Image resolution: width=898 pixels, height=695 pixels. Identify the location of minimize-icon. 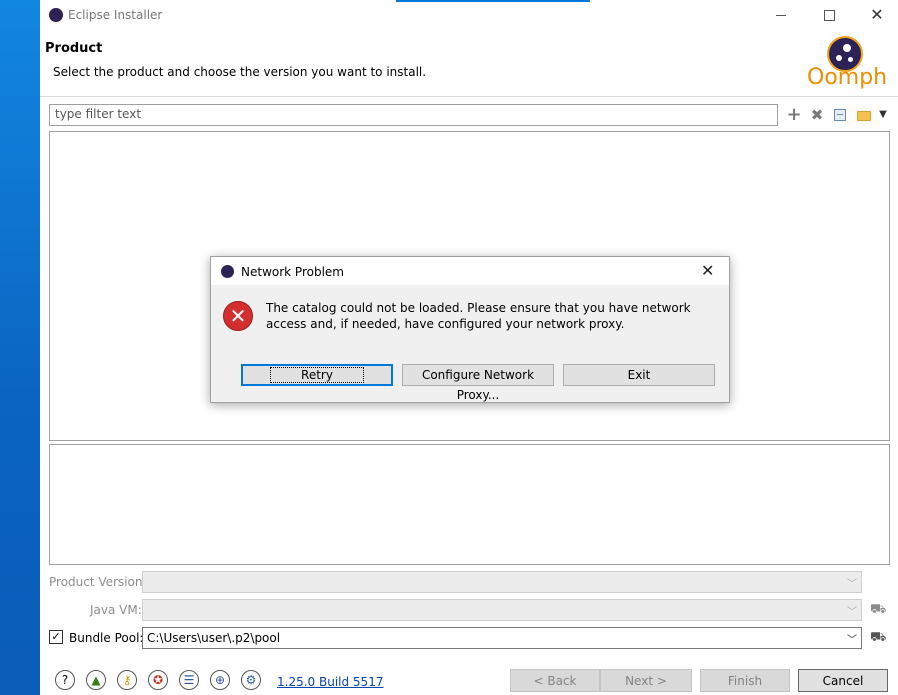
(781, 15).